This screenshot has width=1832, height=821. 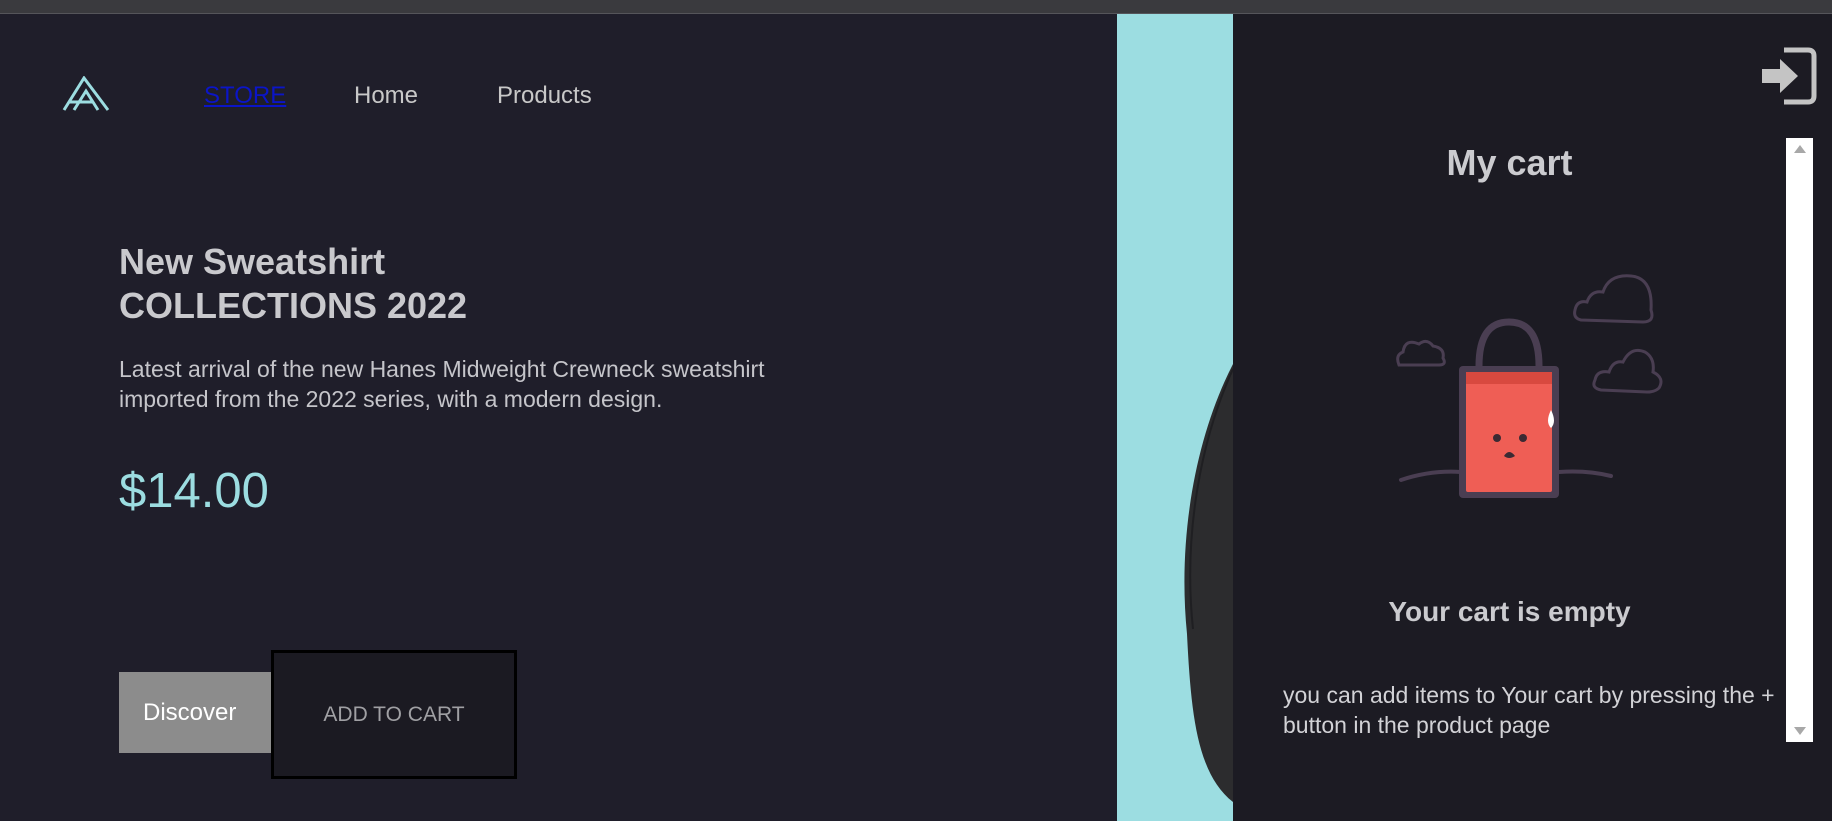 I want to click on nav-link-home: Home, so click(x=386, y=96).